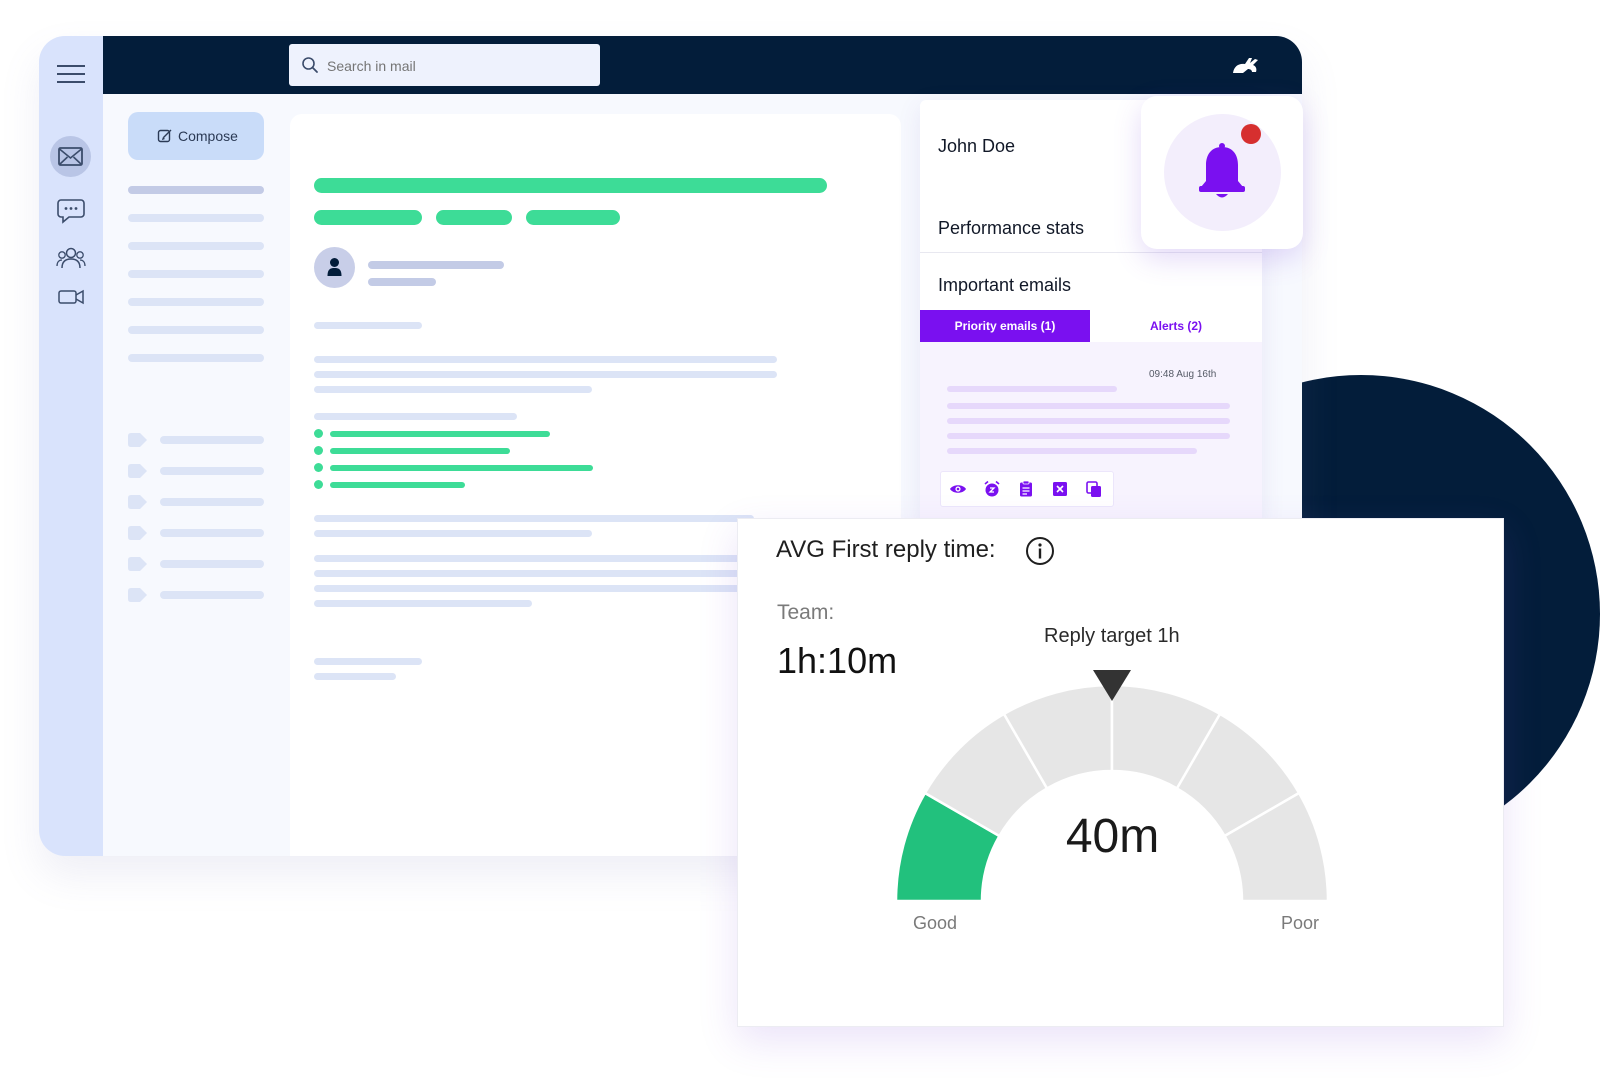 Image resolution: width=1600 pixels, height=1085 pixels. I want to click on search-icon, so click(310, 65).